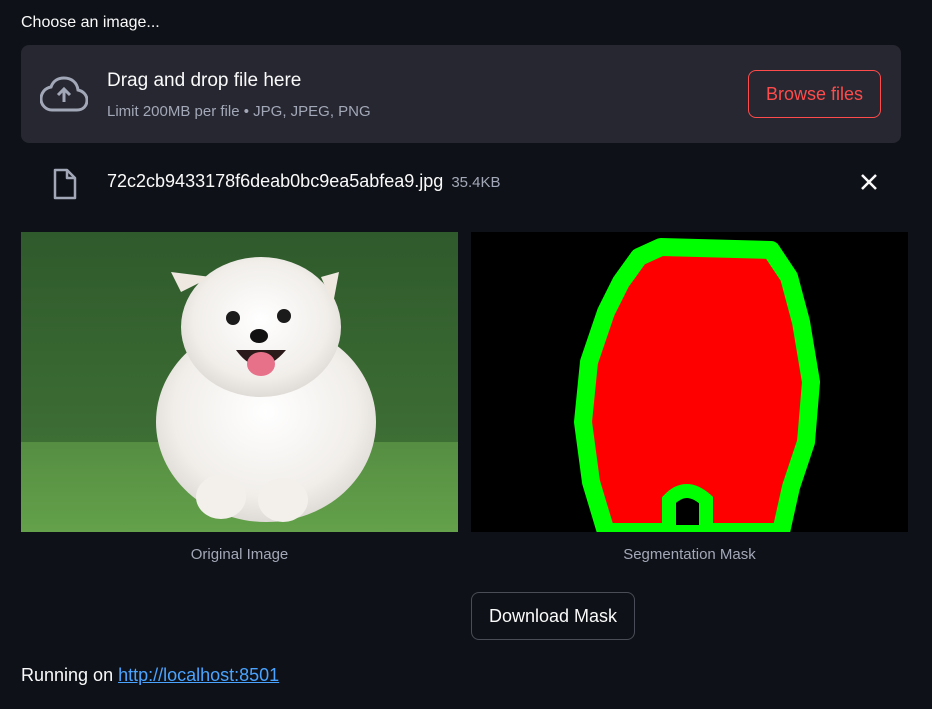 The image size is (932, 709). I want to click on file-name-text: 72c2cb9433178f6deab0bc9ea5abfea9.jpg, so click(275, 181).